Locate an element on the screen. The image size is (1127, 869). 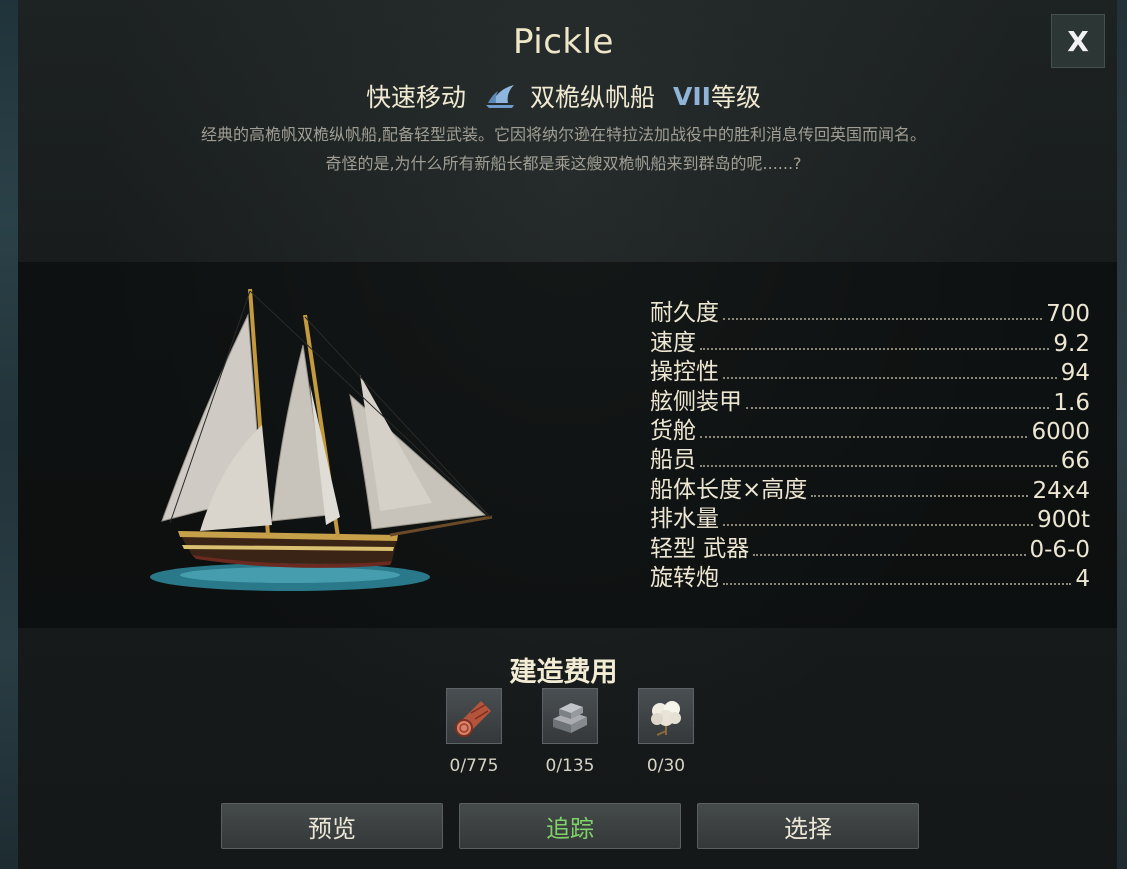
stat-value: 94 is located at coordinates (1075, 373).